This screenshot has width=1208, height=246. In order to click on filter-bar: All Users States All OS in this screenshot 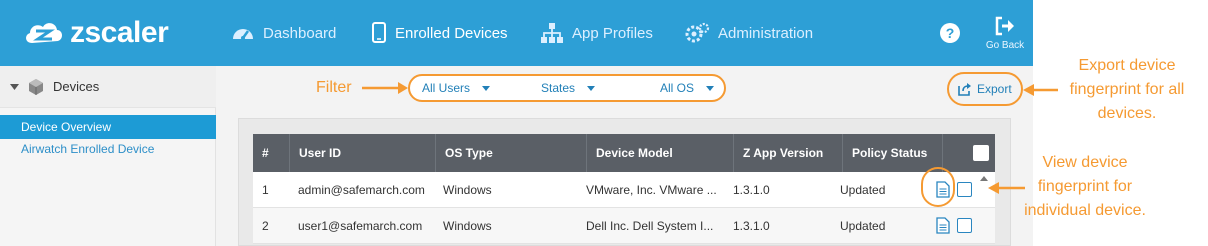, I will do `click(567, 88)`.